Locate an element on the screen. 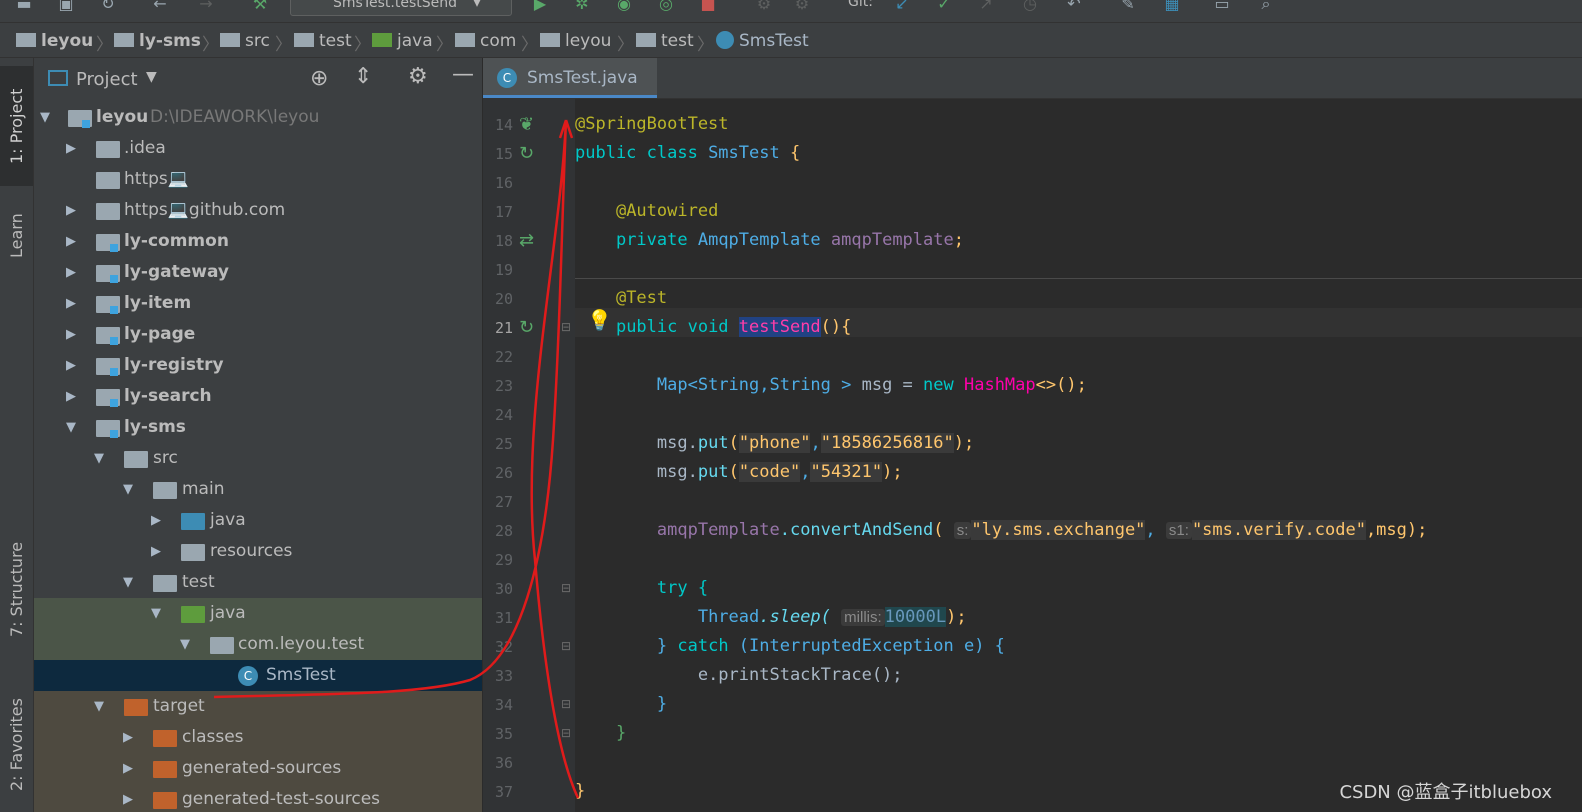 This screenshot has width=1582, height=812. hide-icon: — is located at coordinates (463, 74).